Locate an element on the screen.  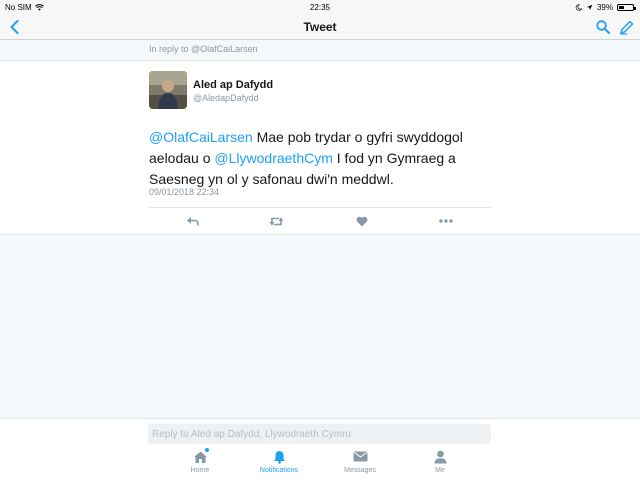
more-button is located at coordinates (446, 221).